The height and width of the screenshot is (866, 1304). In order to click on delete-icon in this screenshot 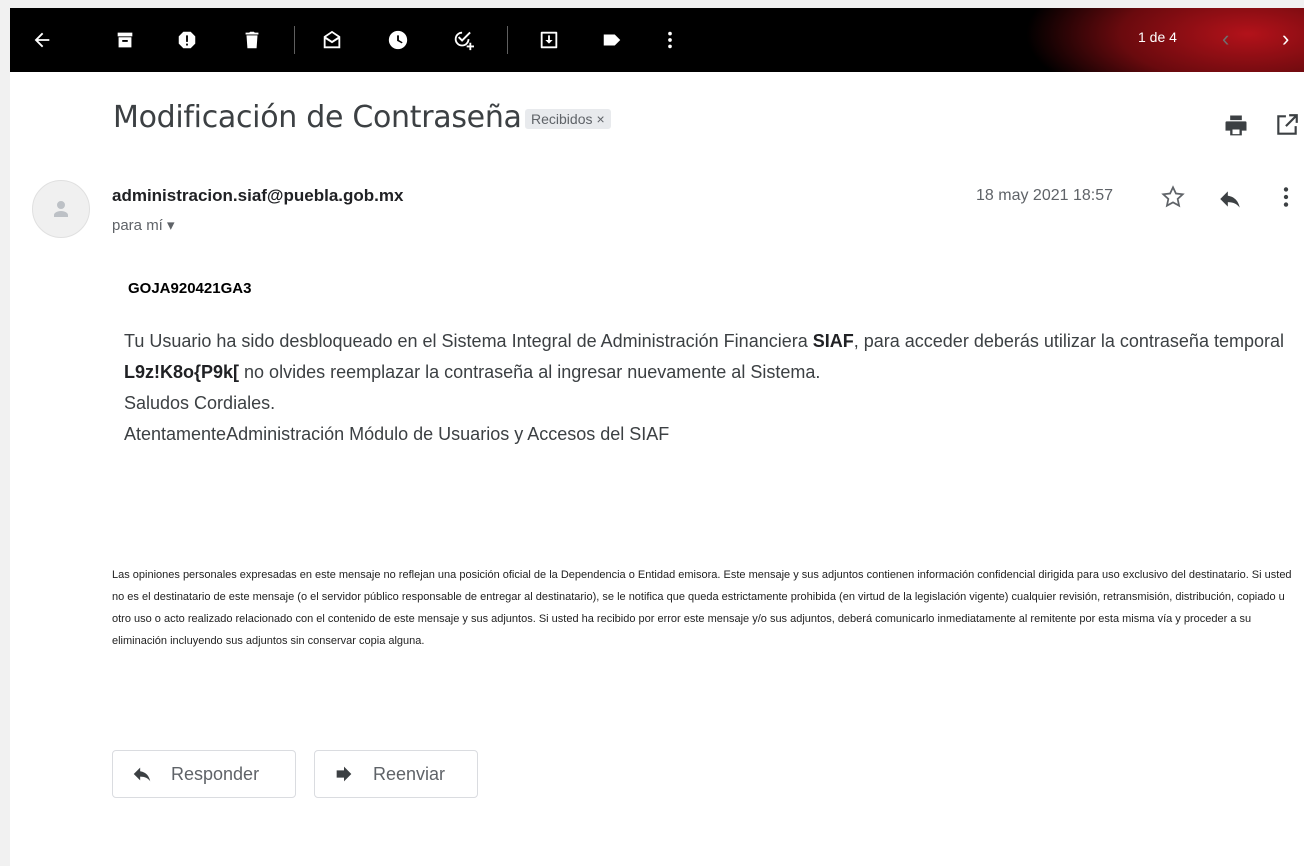, I will do `click(252, 40)`.